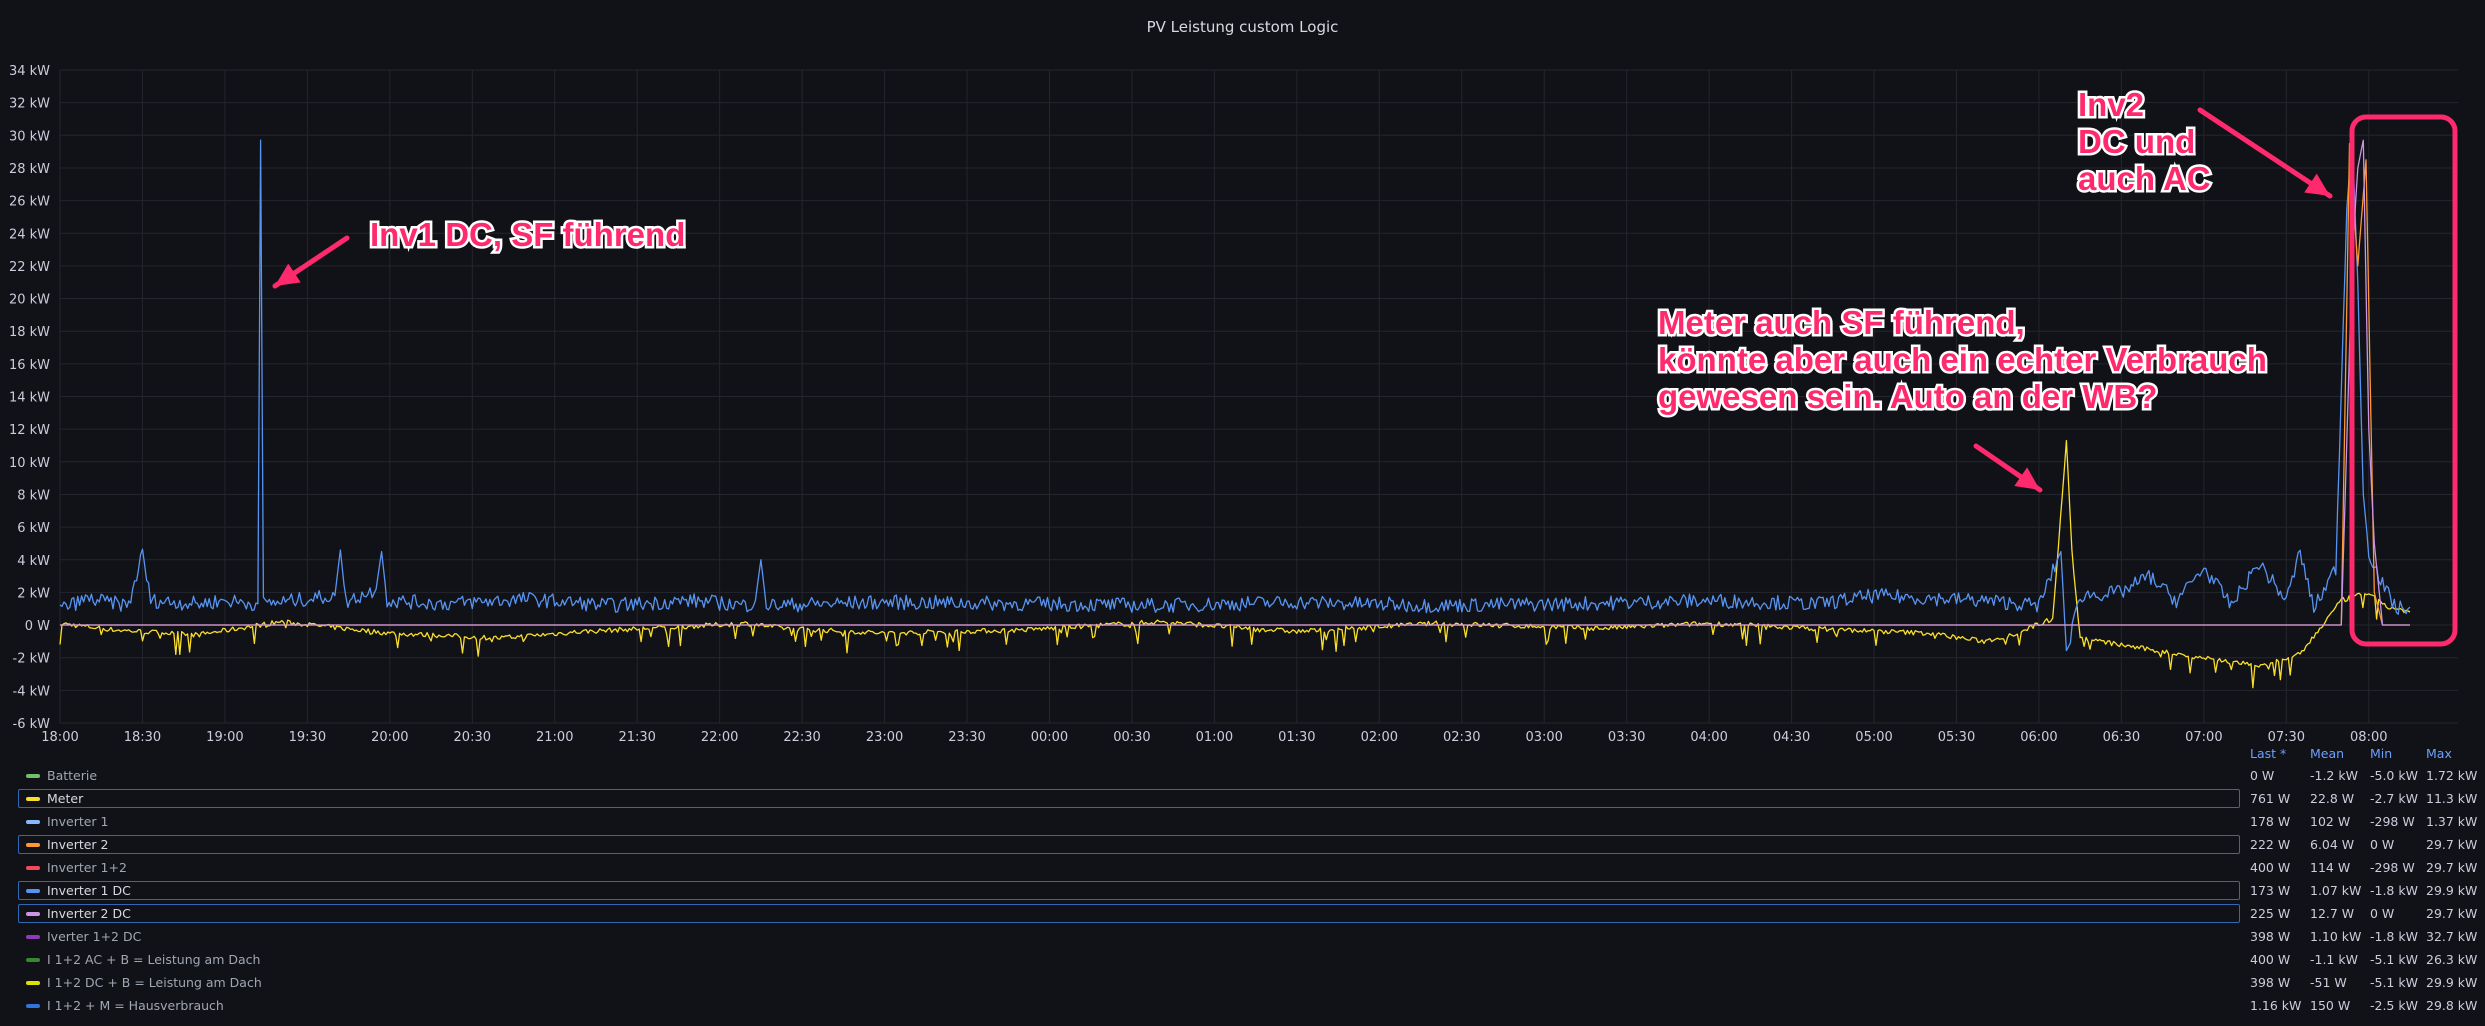 This screenshot has width=2485, height=1026. I want to click on legend-row: Inverter 2 222 W 6.04 W 0 W 29.7 kW, so click(1245, 845).